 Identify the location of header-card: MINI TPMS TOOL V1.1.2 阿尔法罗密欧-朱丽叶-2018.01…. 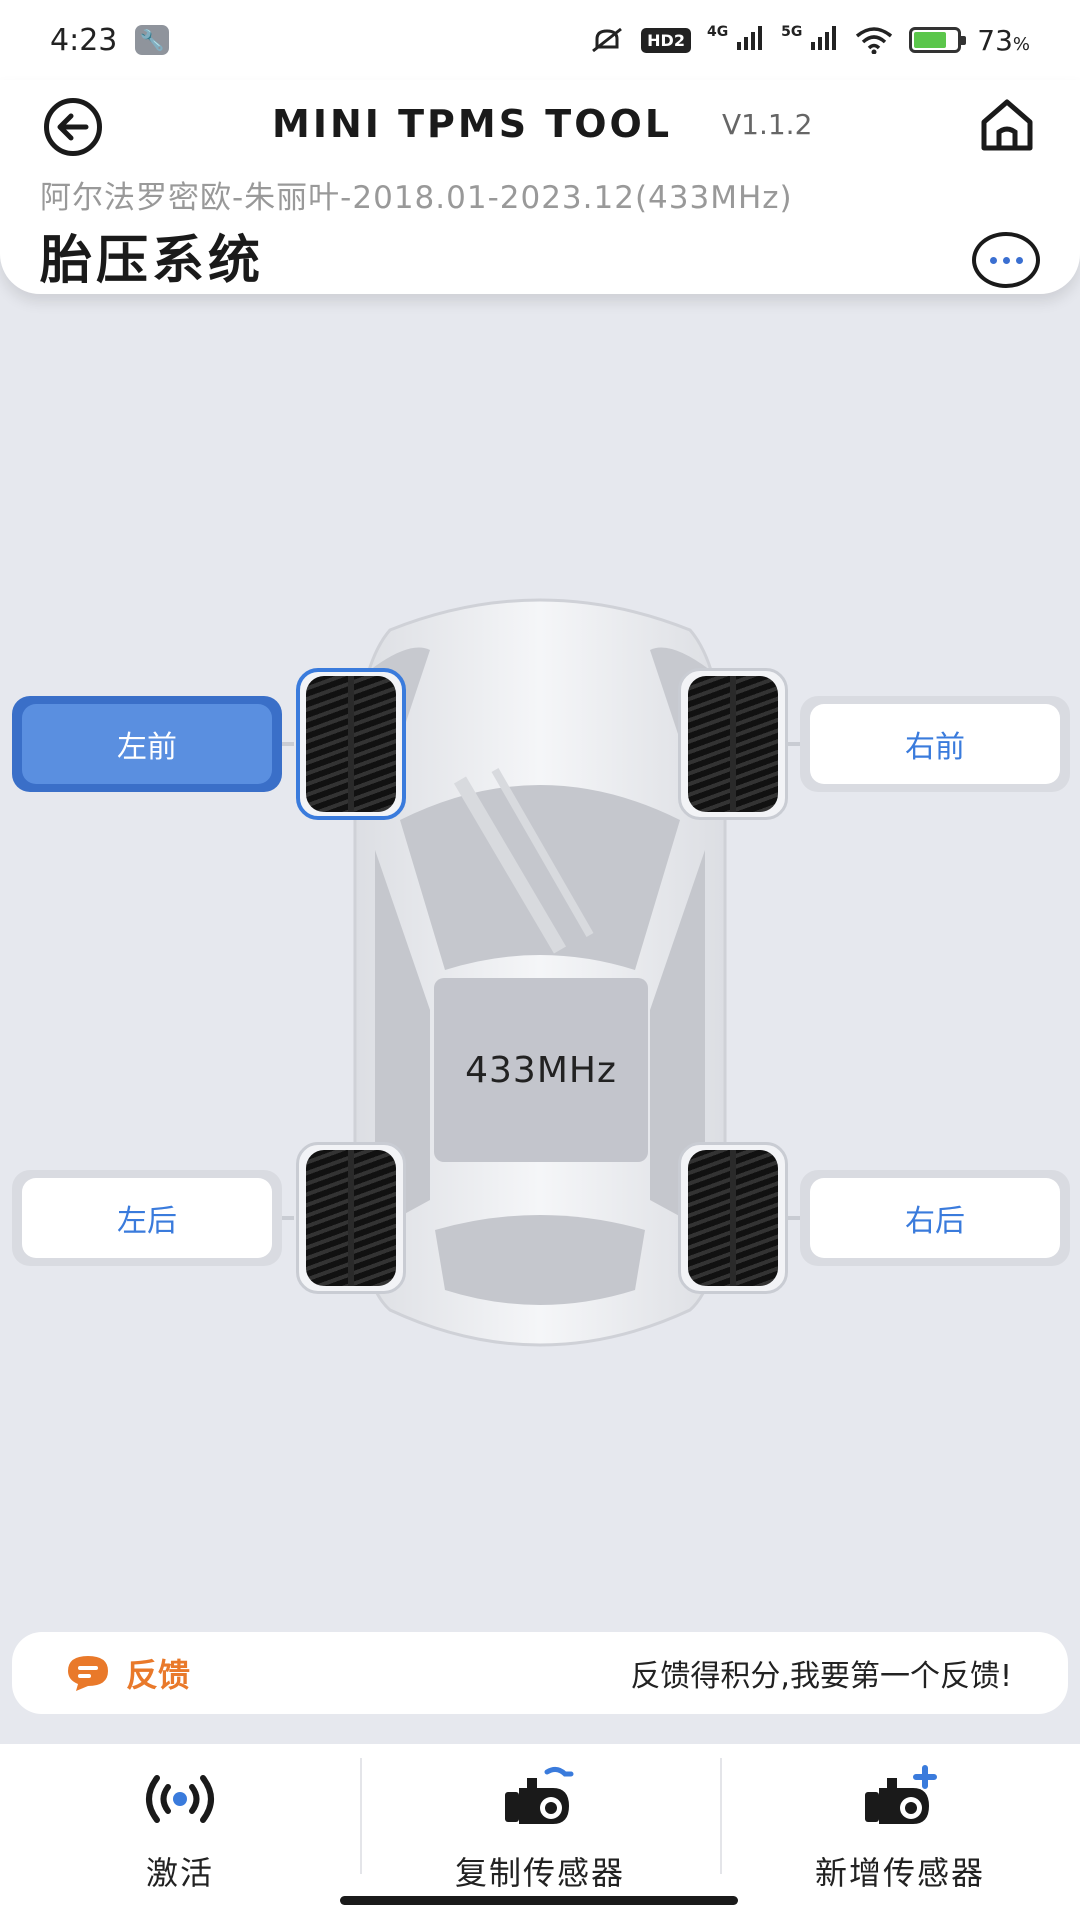
(540, 187).